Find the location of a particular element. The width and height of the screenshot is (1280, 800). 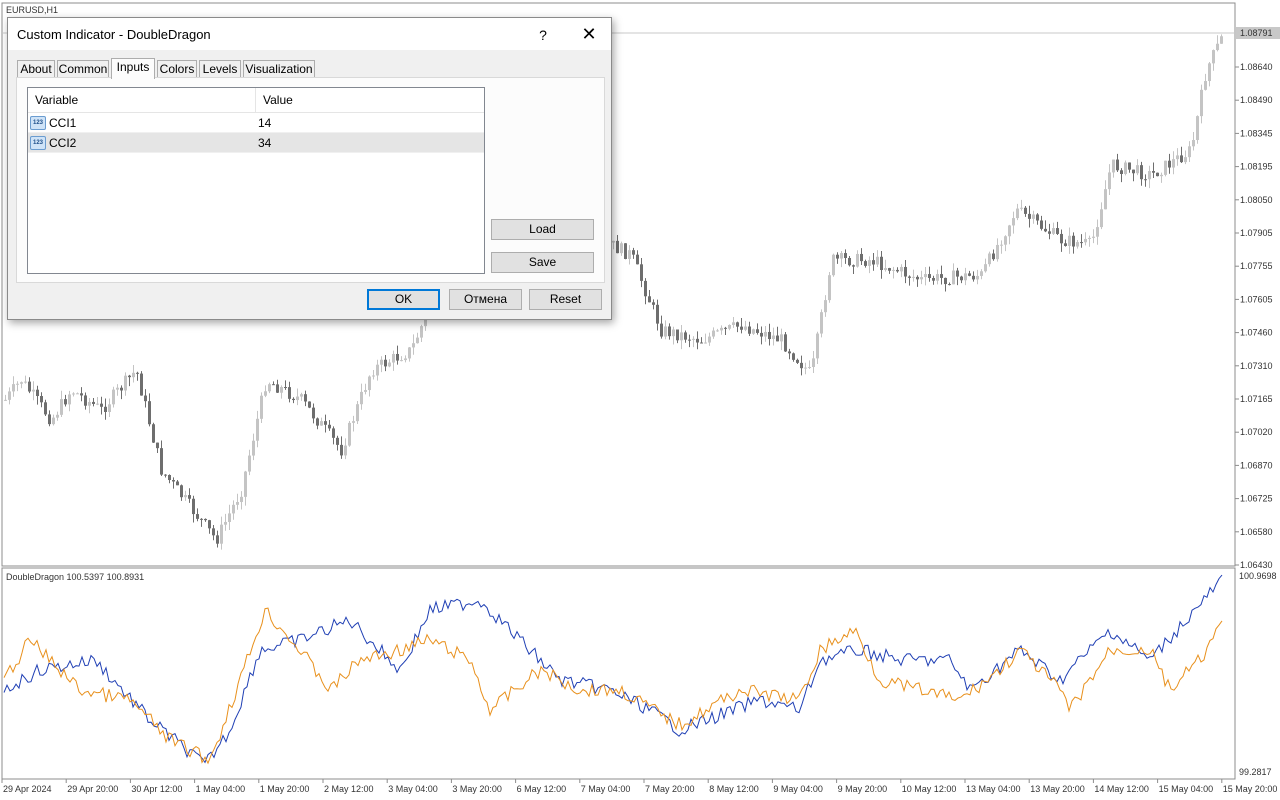

price-tick-label: 1.07605 is located at coordinates (1256, 299).